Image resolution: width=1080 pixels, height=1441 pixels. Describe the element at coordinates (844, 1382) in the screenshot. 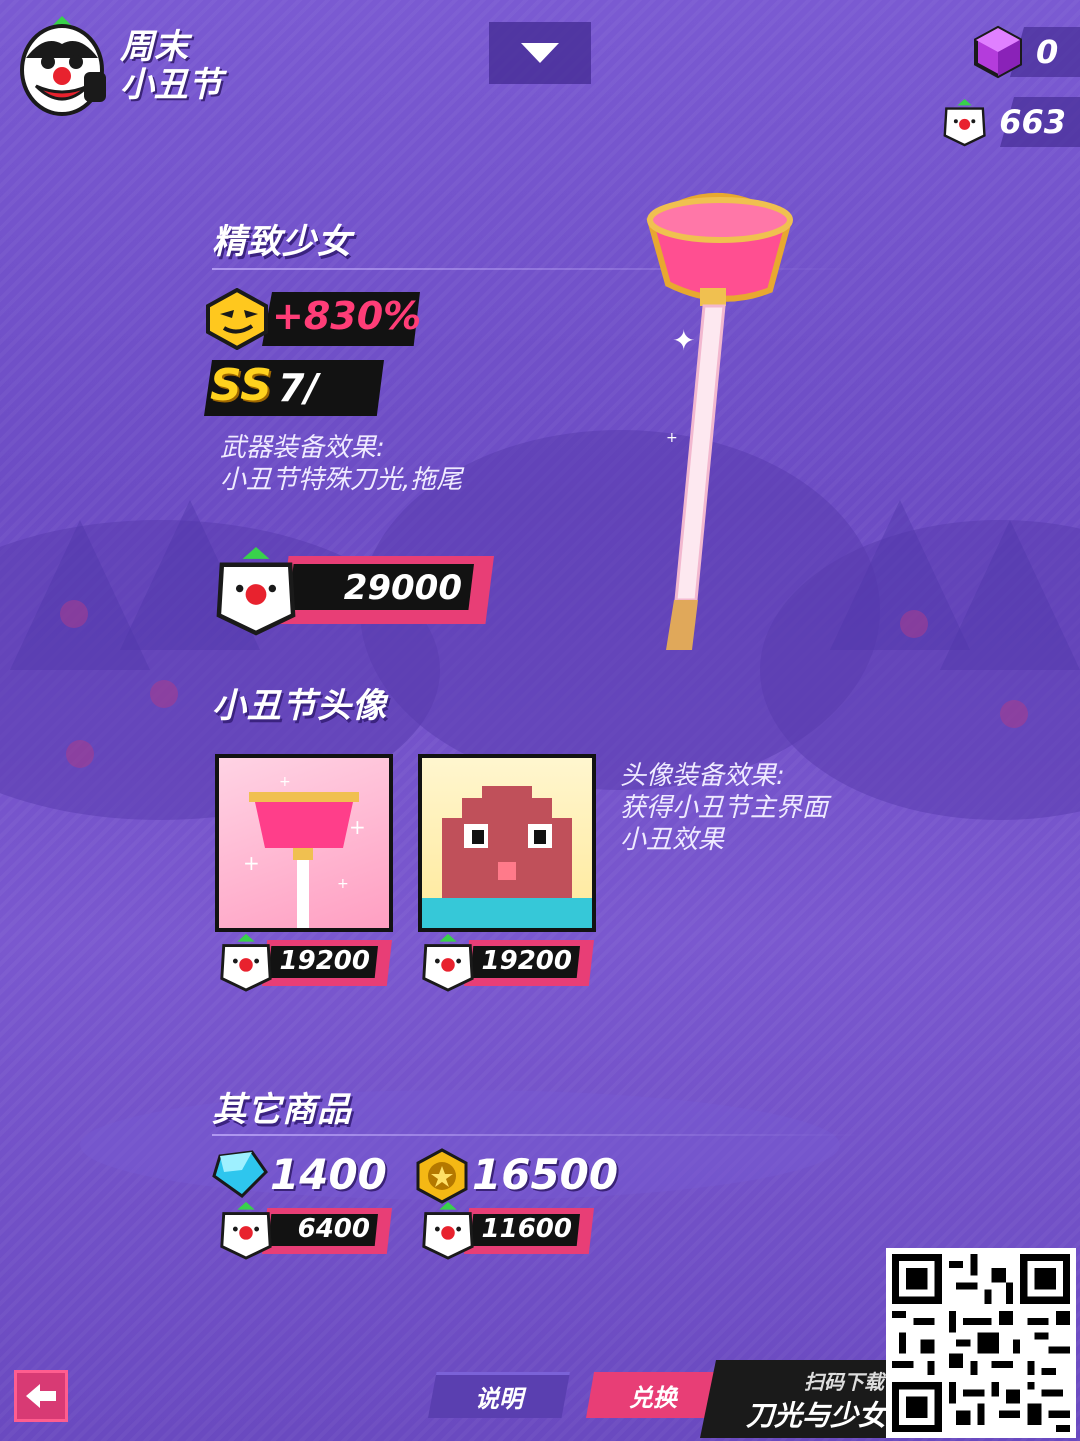

I see `promo-scan-text: 扫码下载` at that location.